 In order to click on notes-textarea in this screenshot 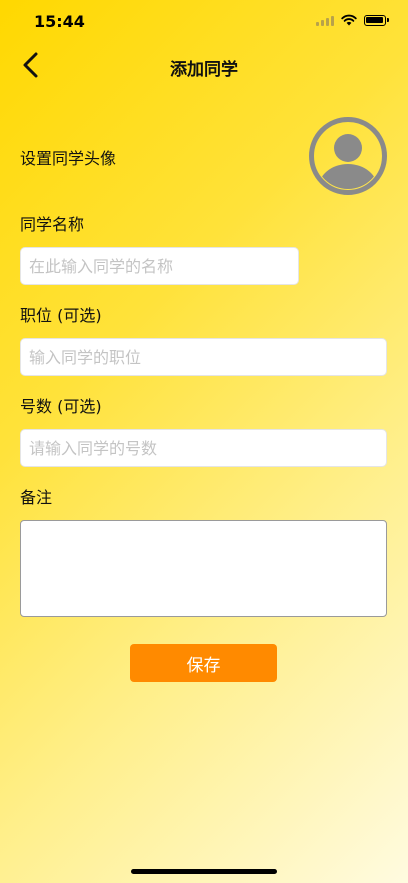, I will do `click(203, 568)`.